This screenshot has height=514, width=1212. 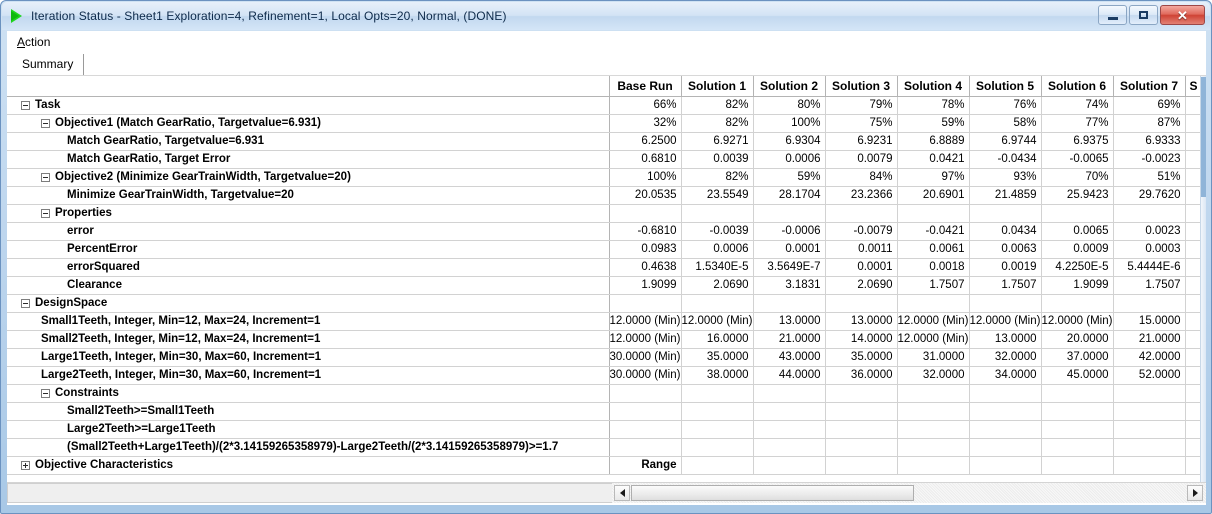 What do you see at coordinates (717, 86) in the screenshot?
I see `column-header-solution-1: Solution 1` at bounding box center [717, 86].